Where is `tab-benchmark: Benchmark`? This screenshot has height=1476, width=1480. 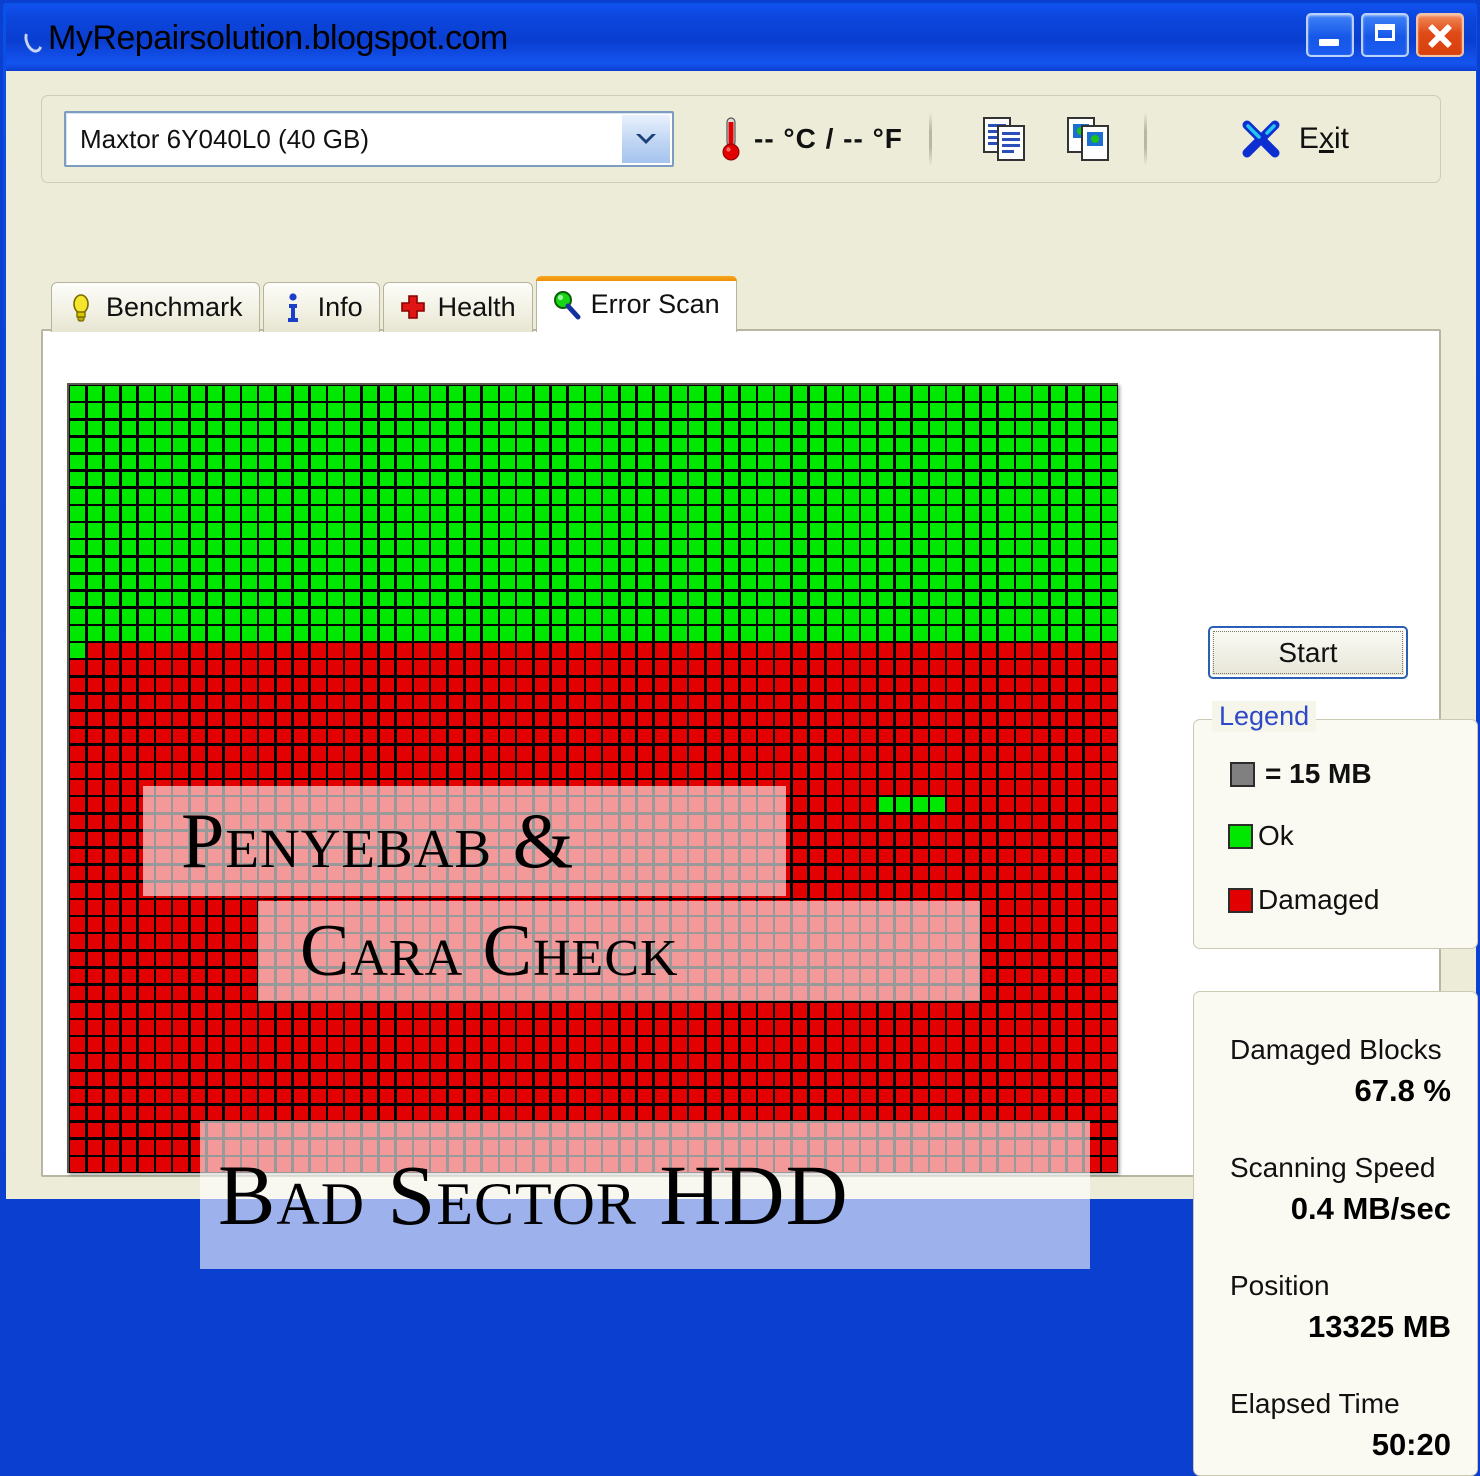 tab-benchmark: Benchmark is located at coordinates (155, 307).